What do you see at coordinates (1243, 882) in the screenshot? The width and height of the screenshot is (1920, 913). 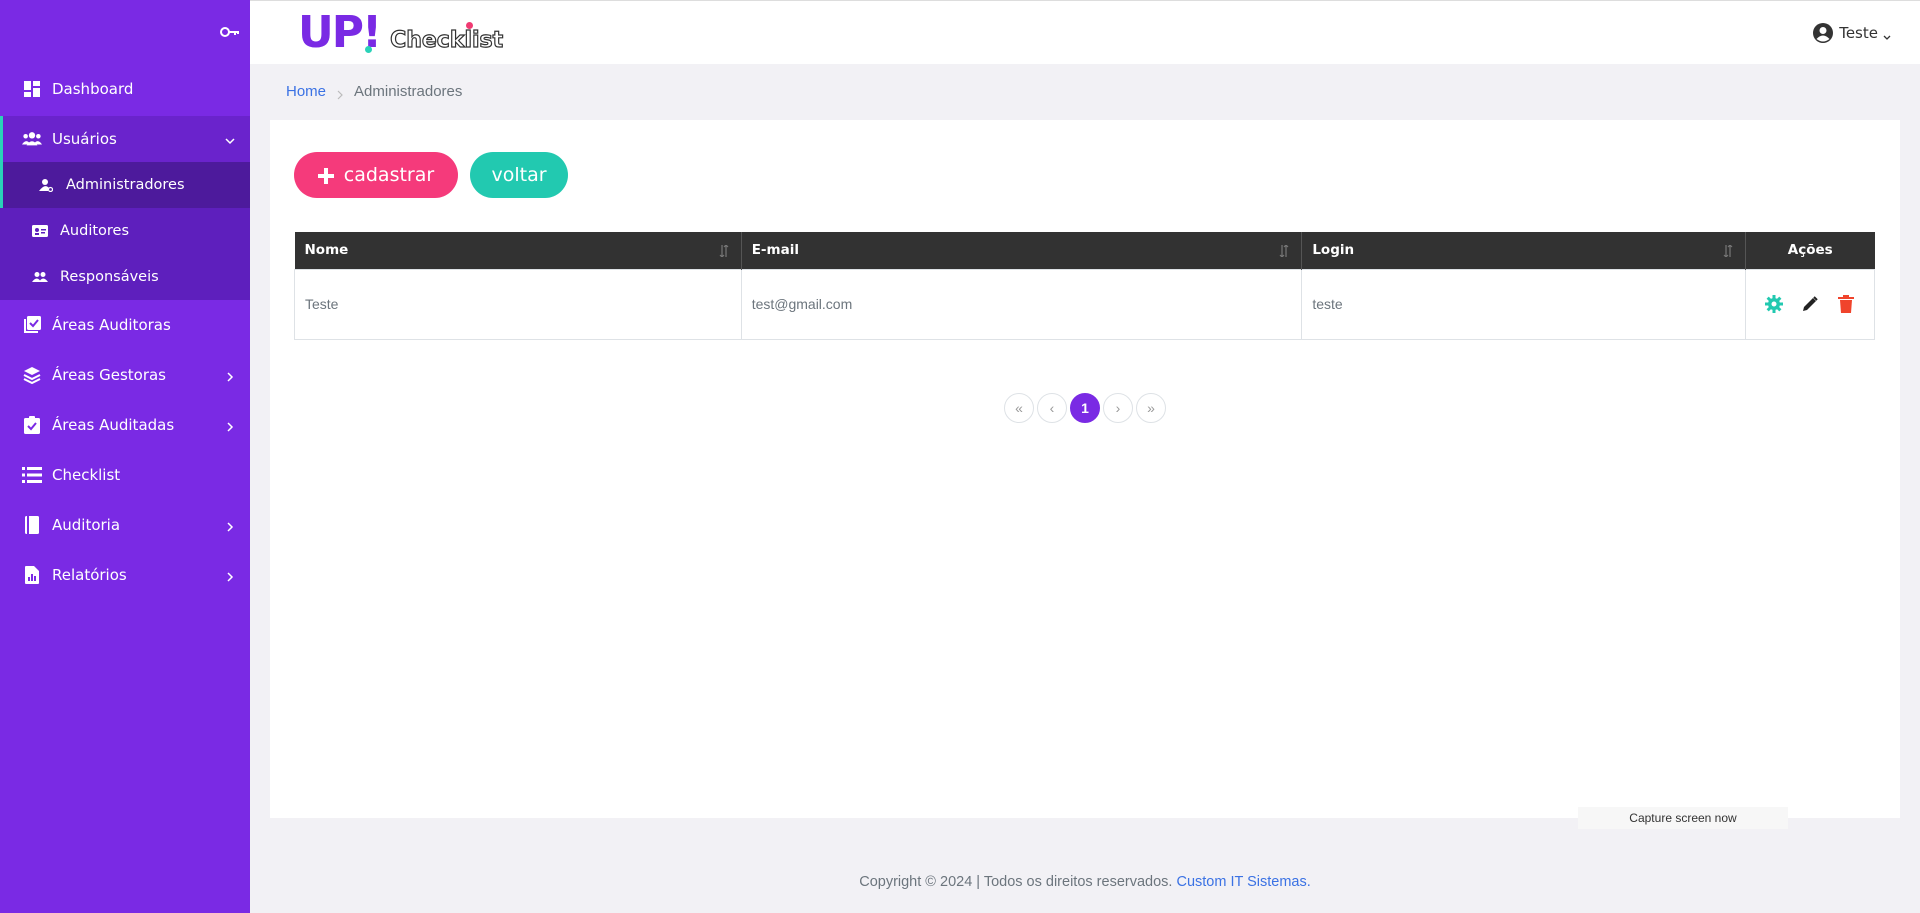 I see `footer-link: Custom IT Sistemas.` at bounding box center [1243, 882].